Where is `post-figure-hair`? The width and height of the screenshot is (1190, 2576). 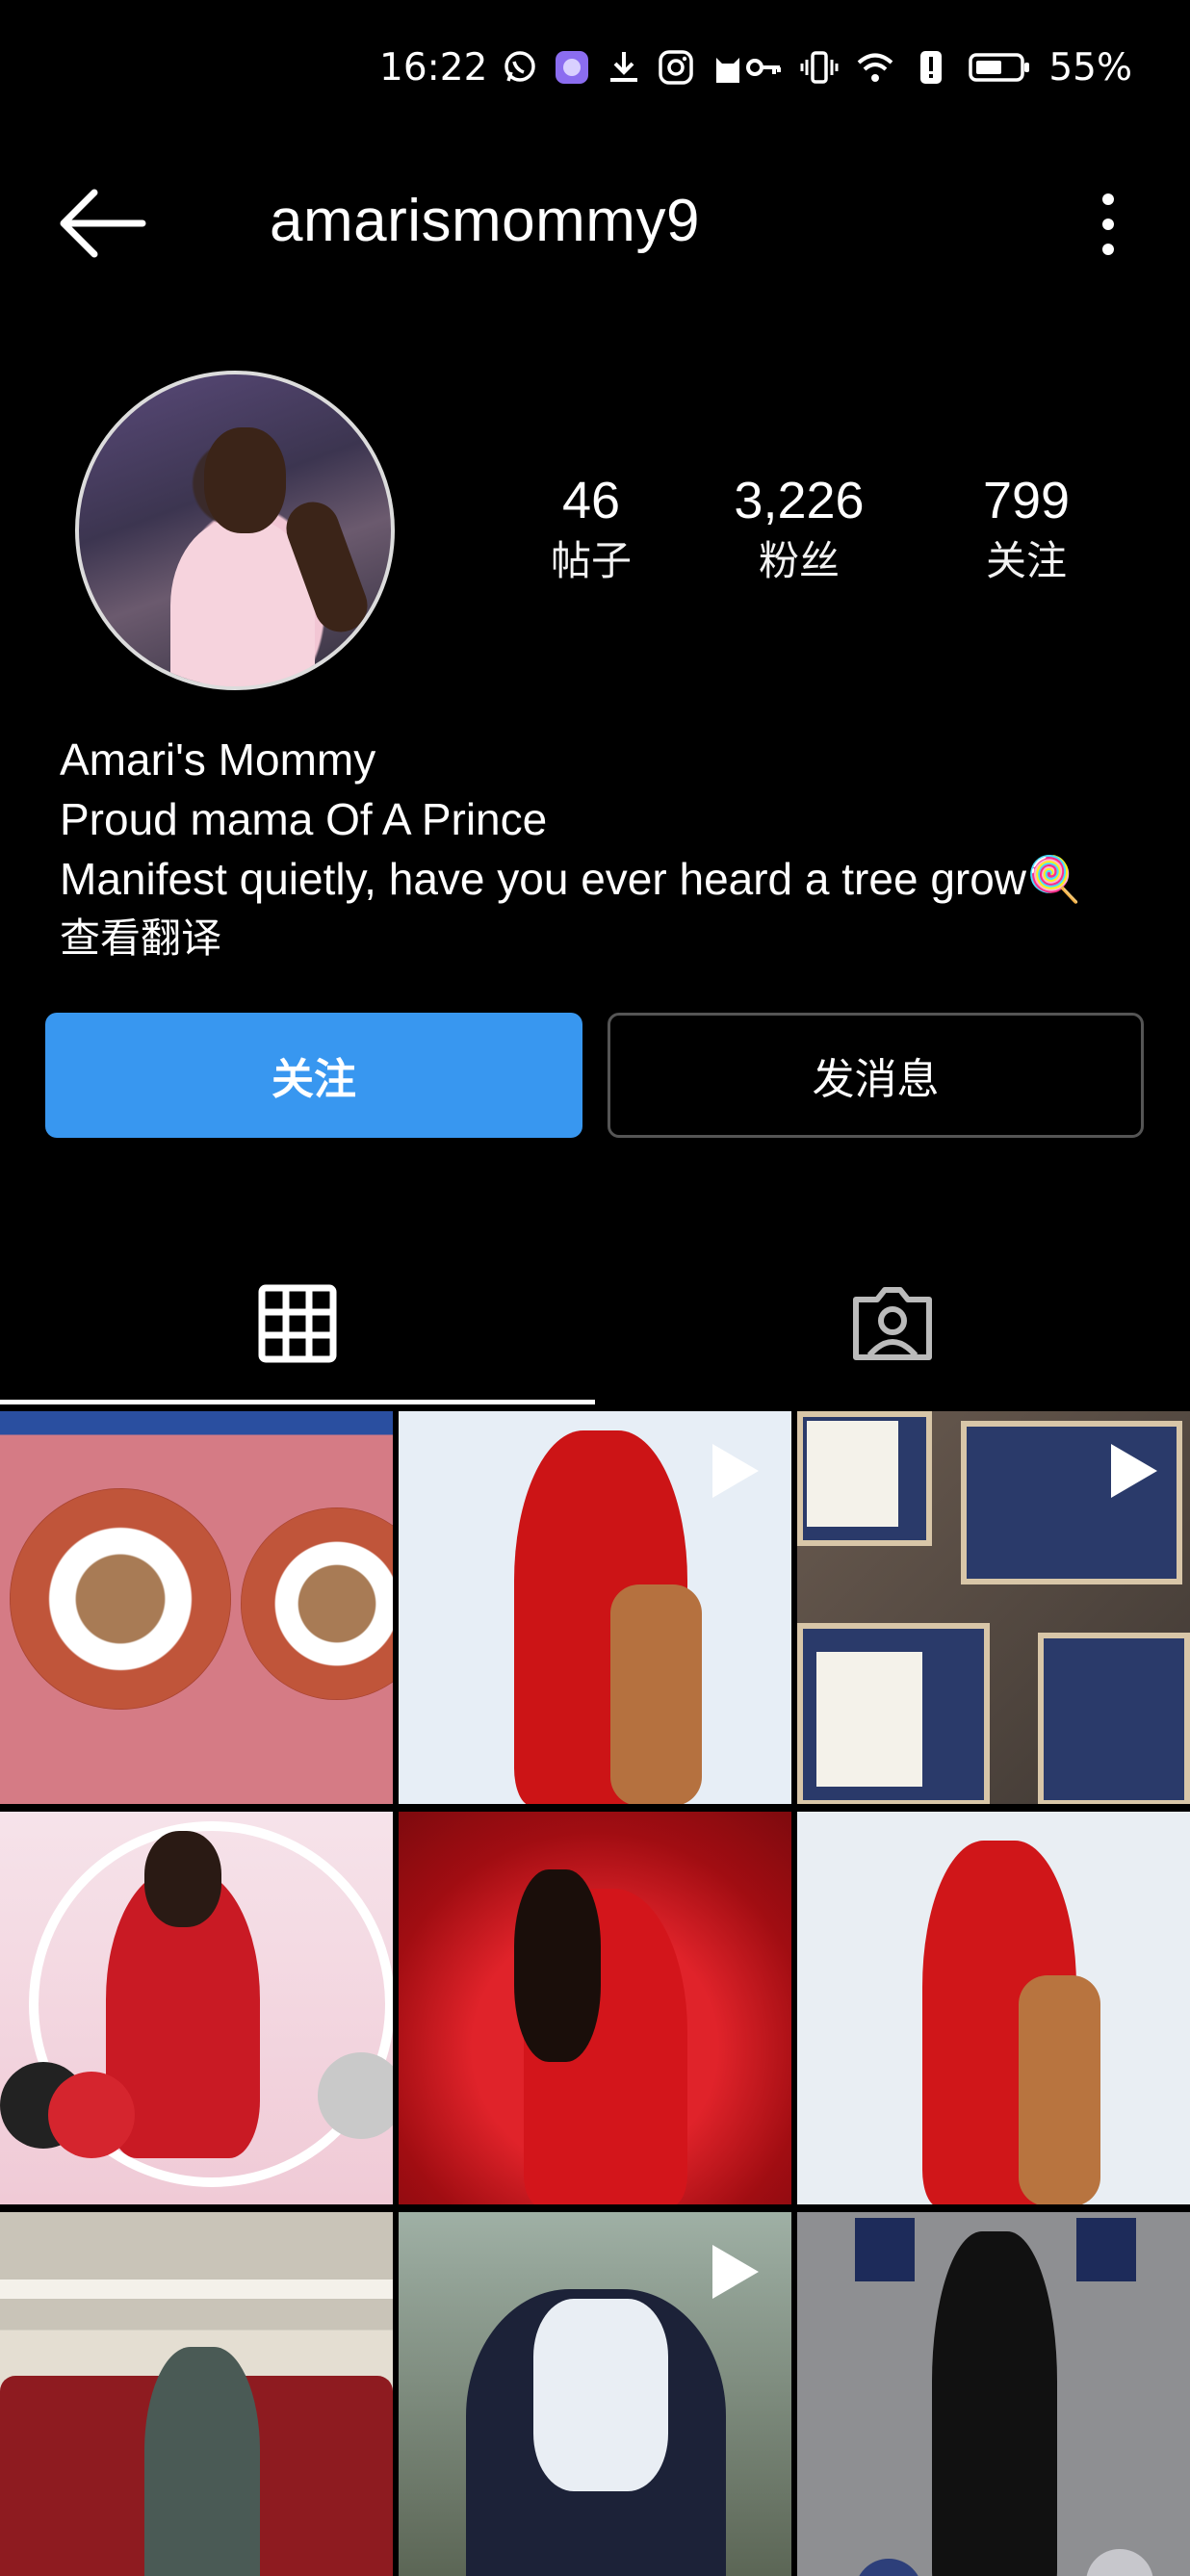
post-figure-hair is located at coordinates (558, 1966).